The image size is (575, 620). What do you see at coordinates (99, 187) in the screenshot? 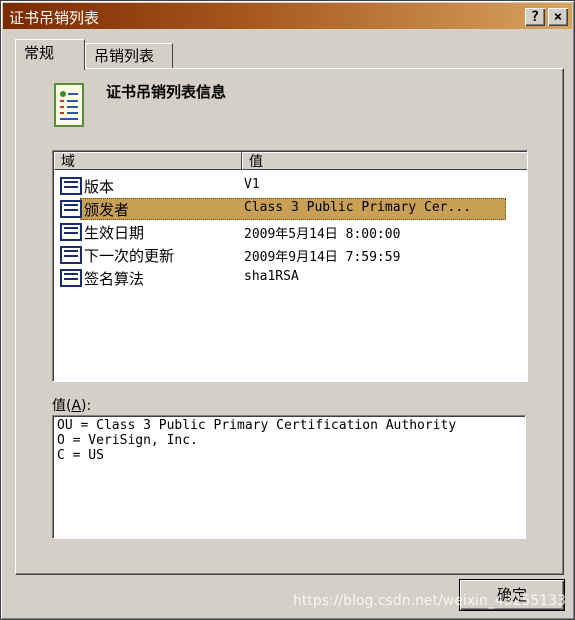
I see `field-name: 版本` at bounding box center [99, 187].